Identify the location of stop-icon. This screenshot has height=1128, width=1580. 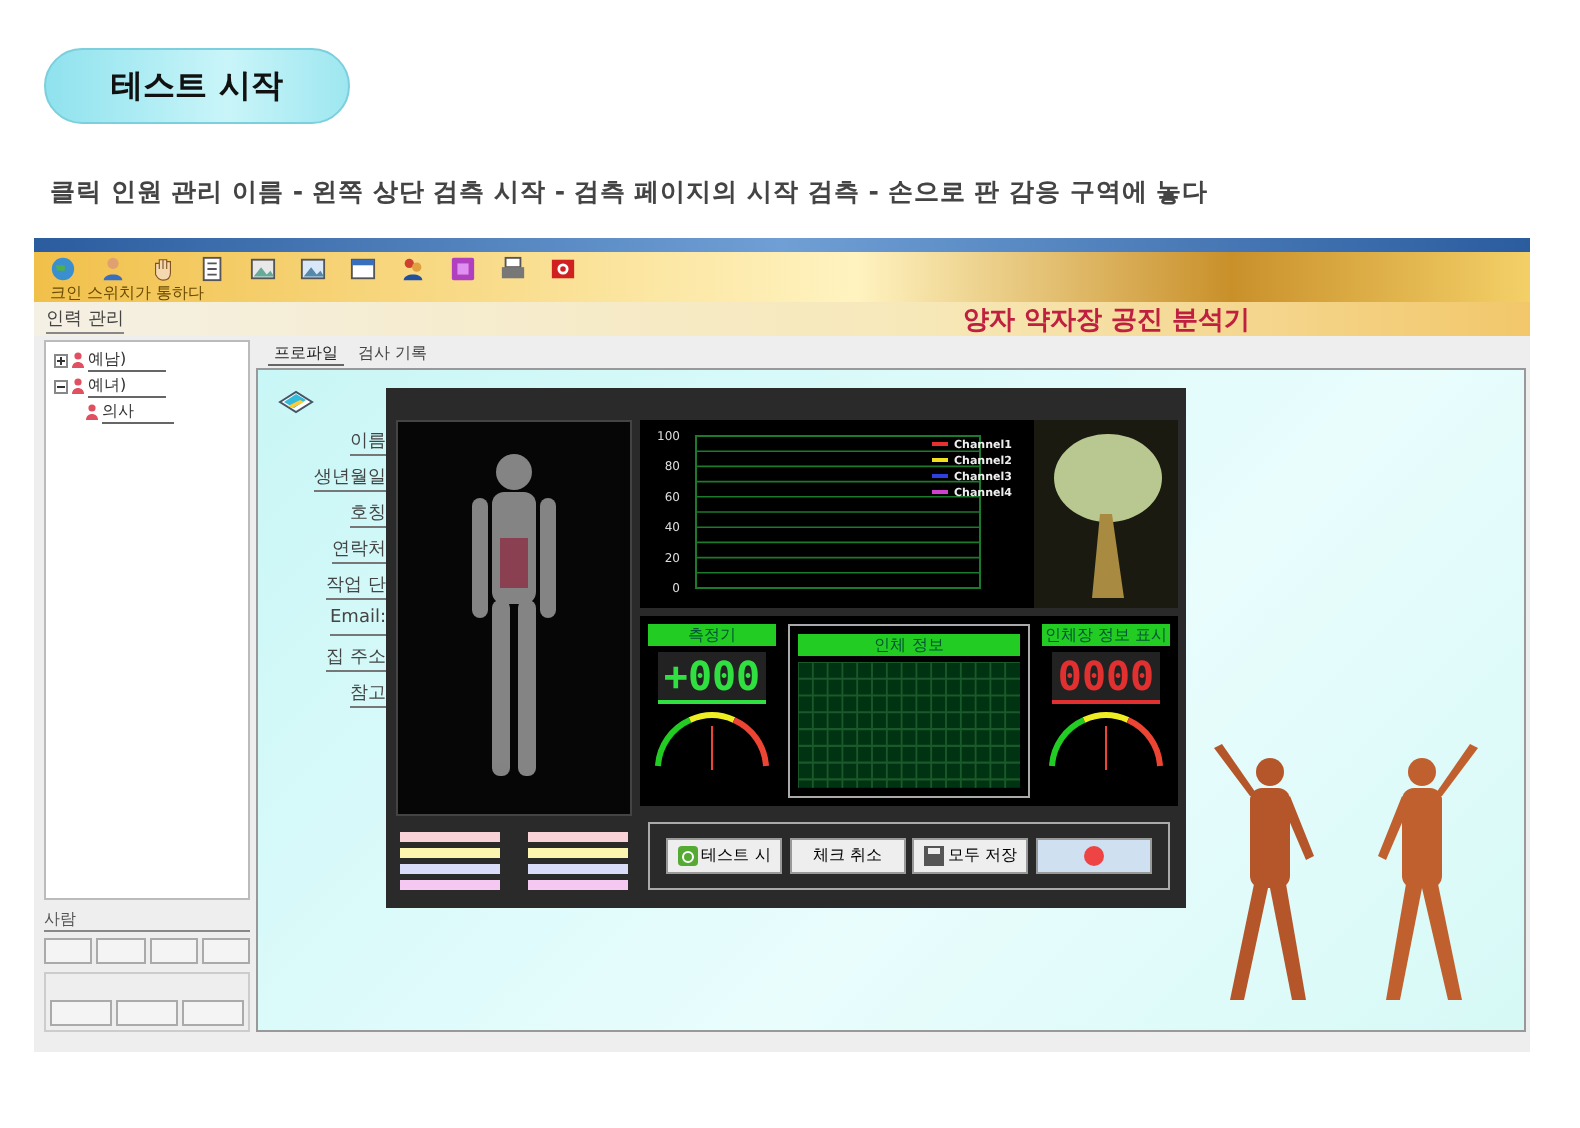
(1093, 855).